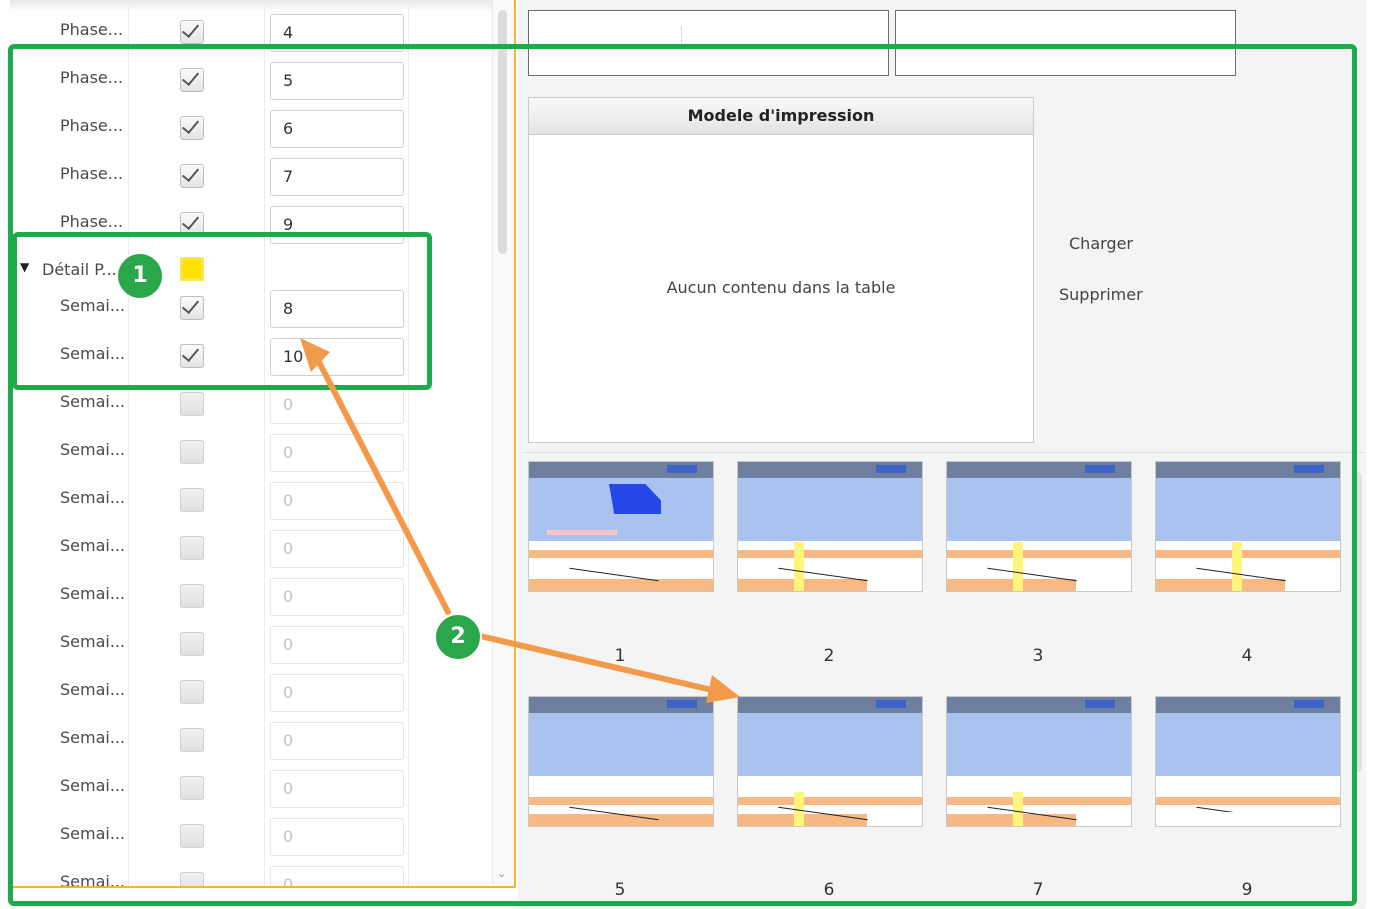 This screenshot has height=909, width=1373. What do you see at coordinates (383, 486) in the screenshot?
I see `arrow-to-field` at bounding box center [383, 486].